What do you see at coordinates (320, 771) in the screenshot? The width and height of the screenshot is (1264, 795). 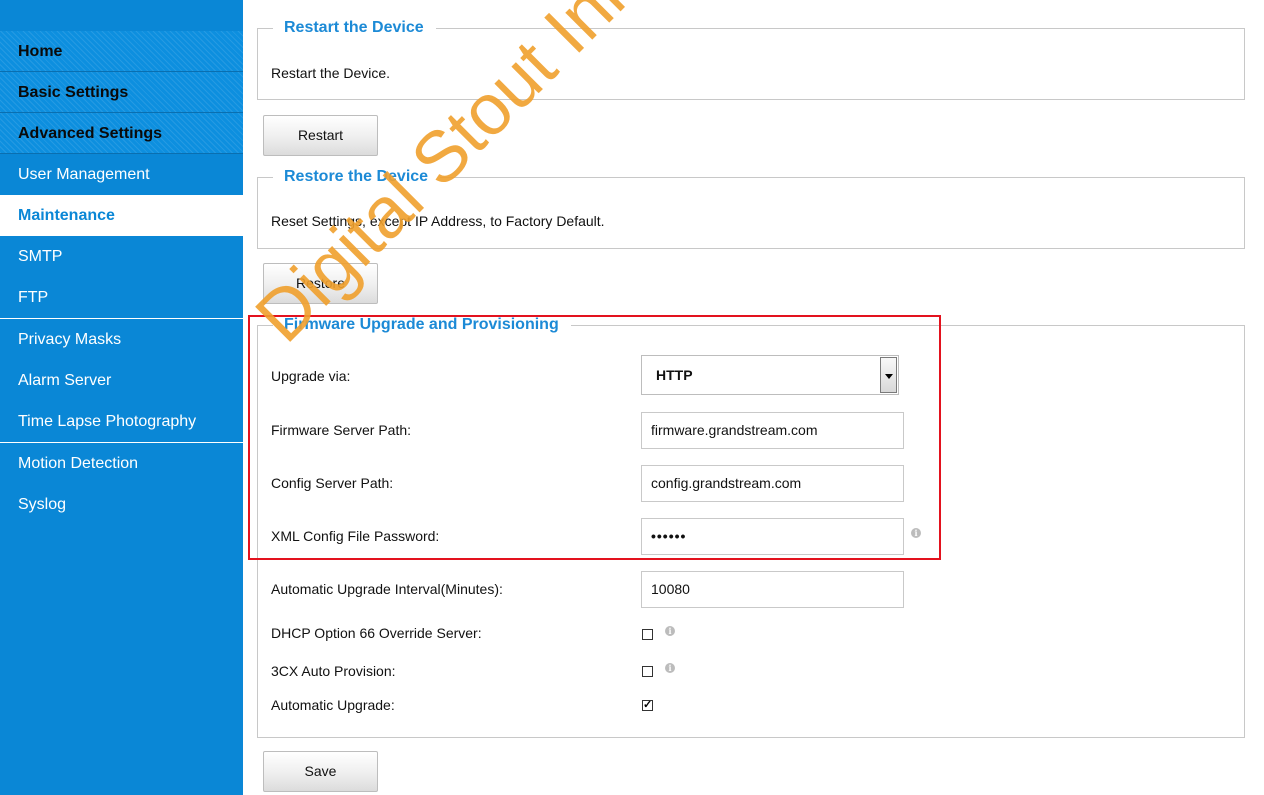 I see `save-button: Save` at bounding box center [320, 771].